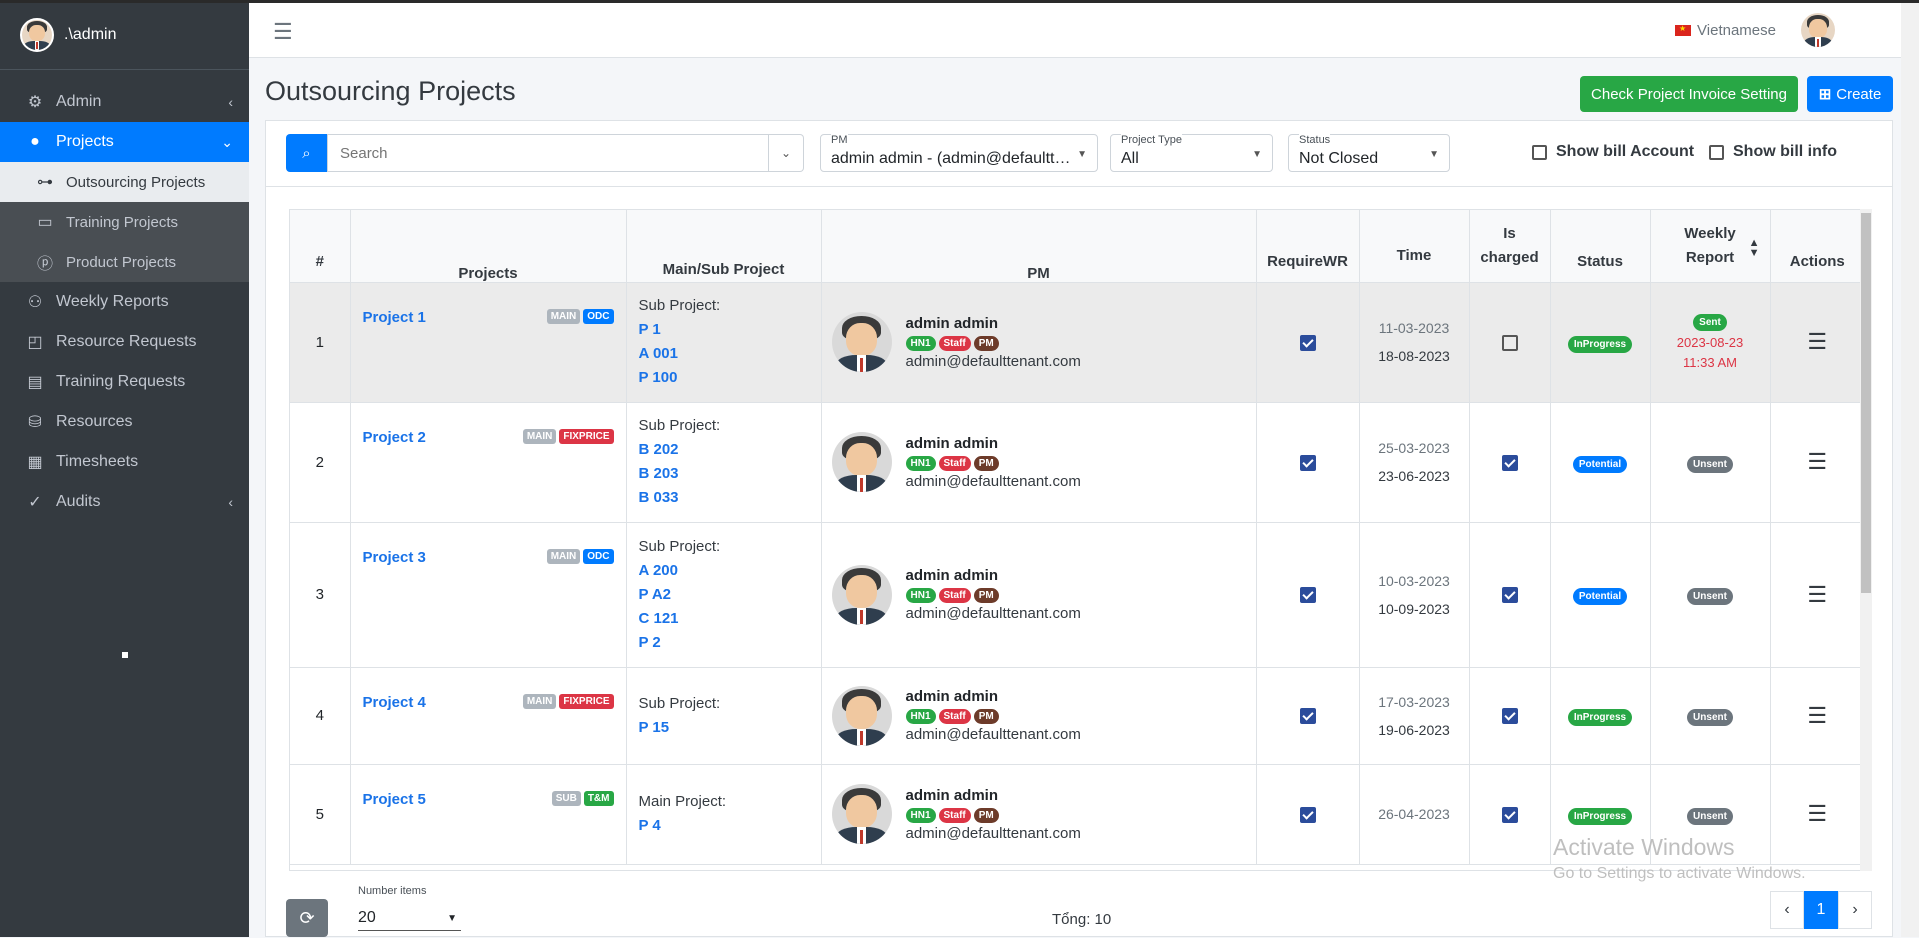 Image resolution: width=1919 pixels, height=938 pixels. I want to click on laptop-icon: ▭, so click(45, 222).